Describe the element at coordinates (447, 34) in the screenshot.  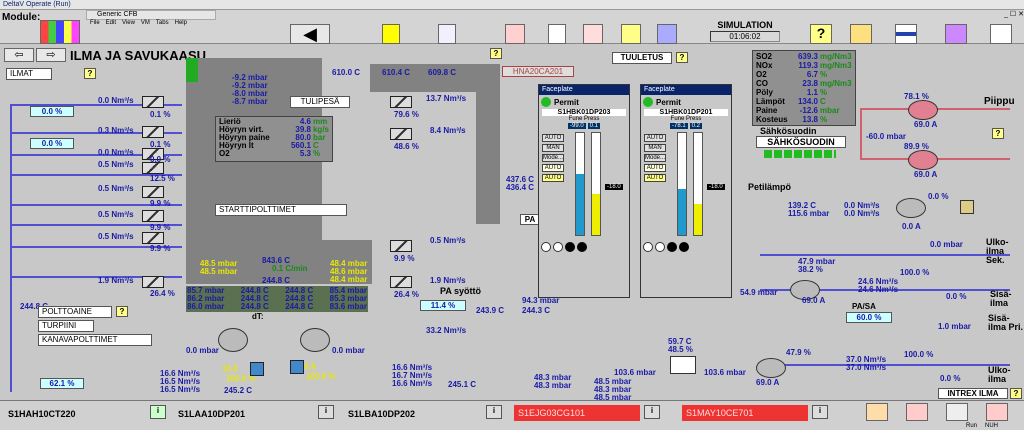
I see `document-icon` at that location.